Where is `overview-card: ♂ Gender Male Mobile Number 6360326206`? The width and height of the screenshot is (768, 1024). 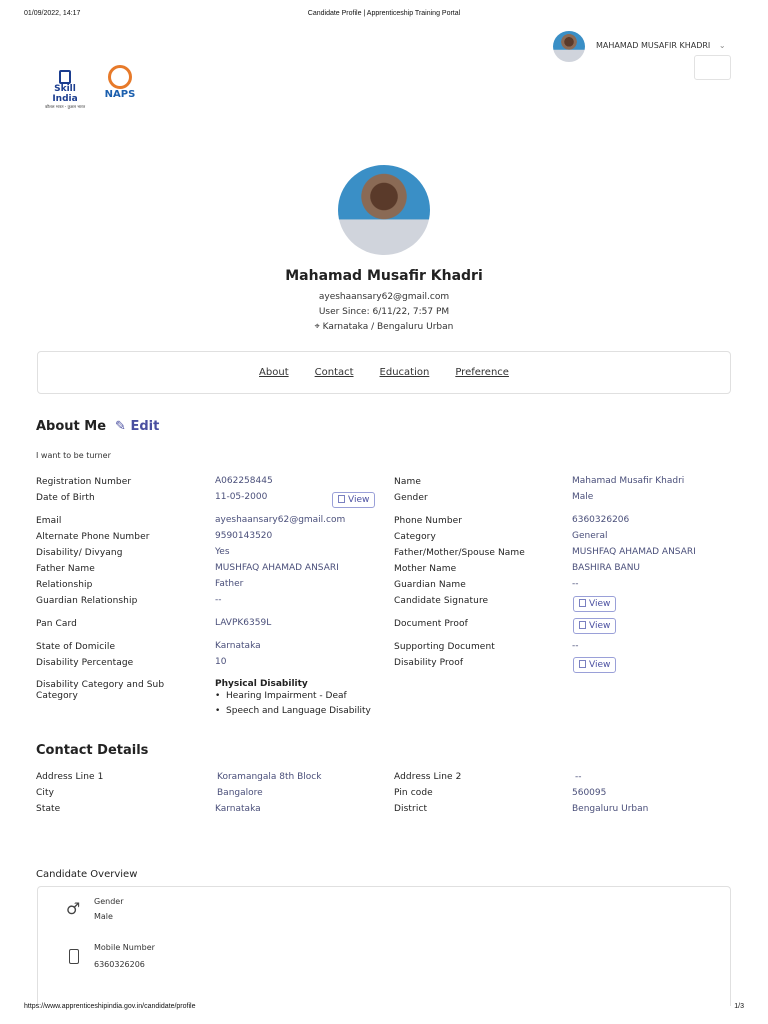 overview-card: ♂ Gender Male Mobile Number 6360326206 is located at coordinates (384, 946).